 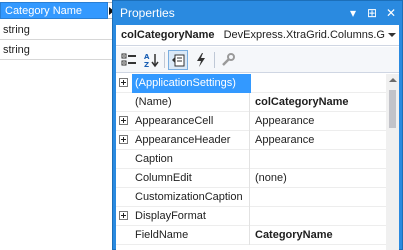 What do you see at coordinates (392, 109) in the screenshot?
I see `scrollbar-thumb` at bounding box center [392, 109].